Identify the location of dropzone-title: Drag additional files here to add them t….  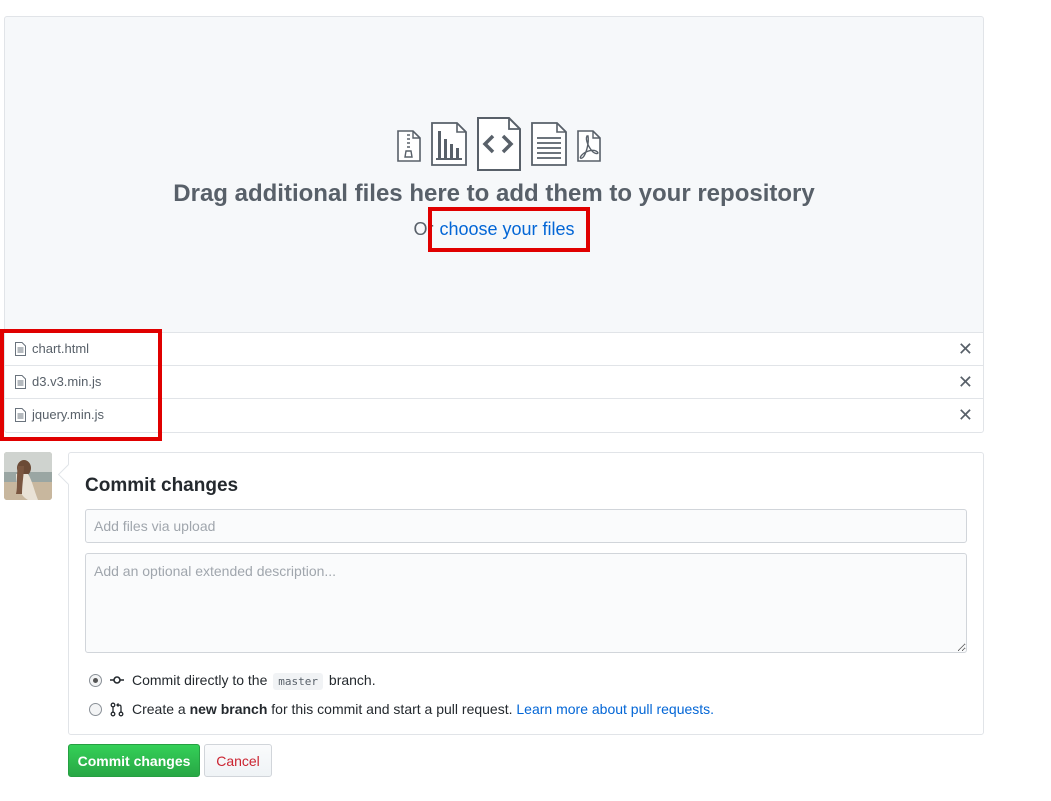
(494, 193).